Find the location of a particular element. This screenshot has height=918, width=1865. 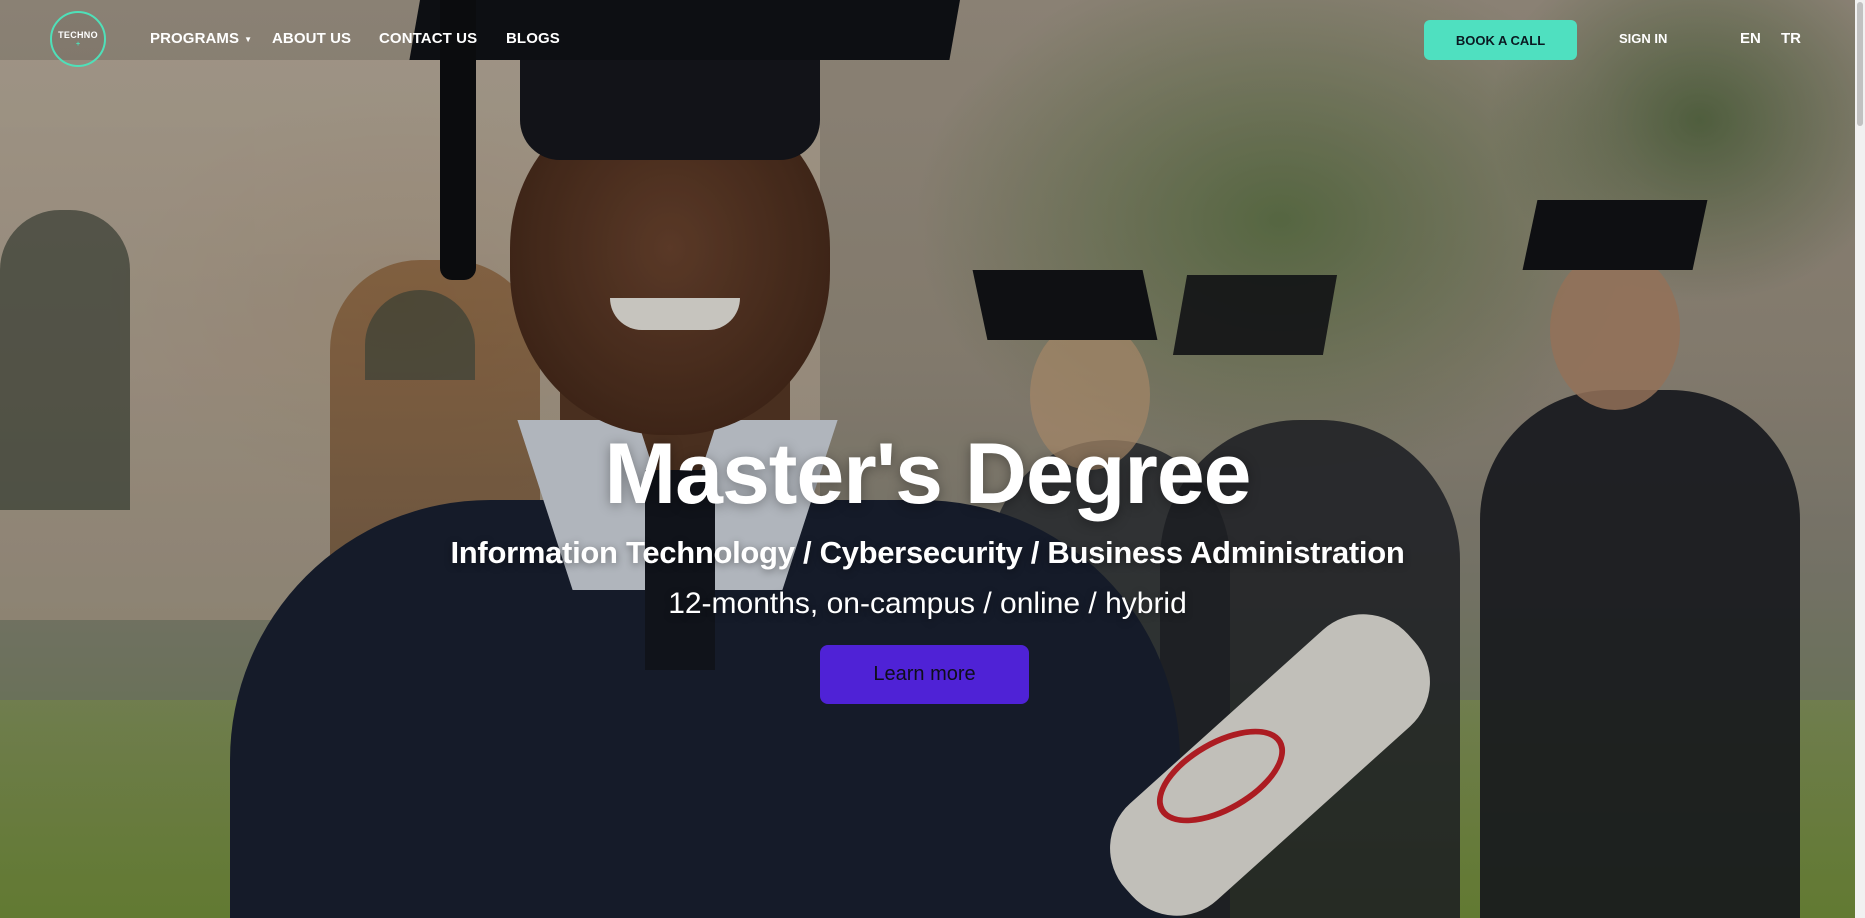

site-logo: TECHNO + is located at coordinates (78, 39).